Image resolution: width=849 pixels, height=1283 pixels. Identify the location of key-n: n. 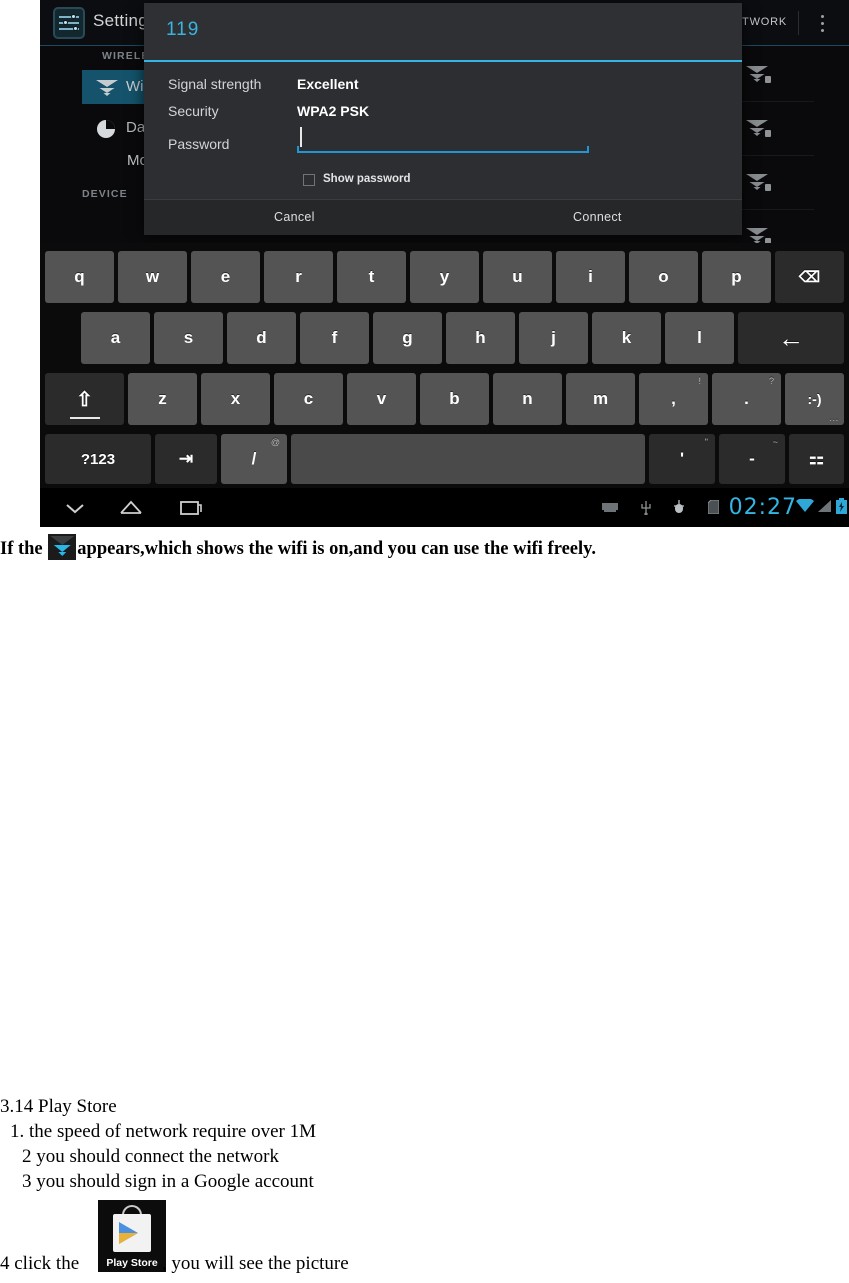
(527, 399).